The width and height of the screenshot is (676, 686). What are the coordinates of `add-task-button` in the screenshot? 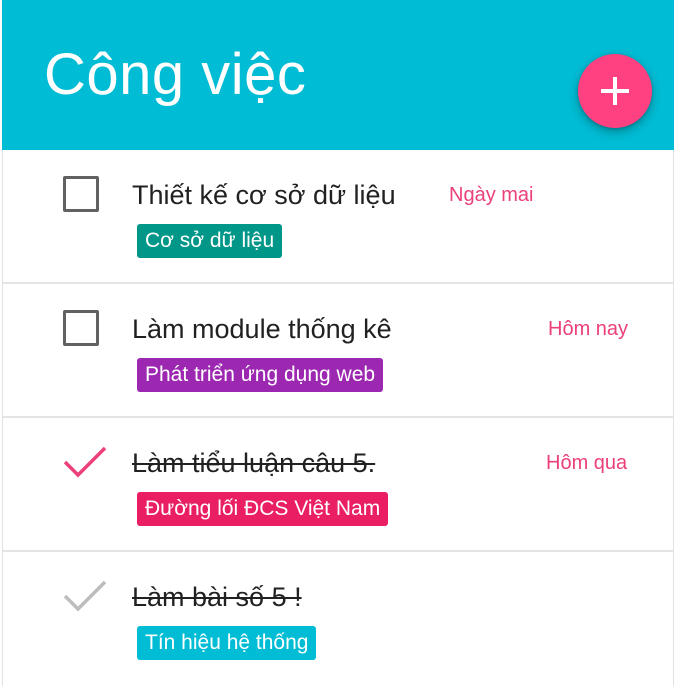 It's located at (615, 91).